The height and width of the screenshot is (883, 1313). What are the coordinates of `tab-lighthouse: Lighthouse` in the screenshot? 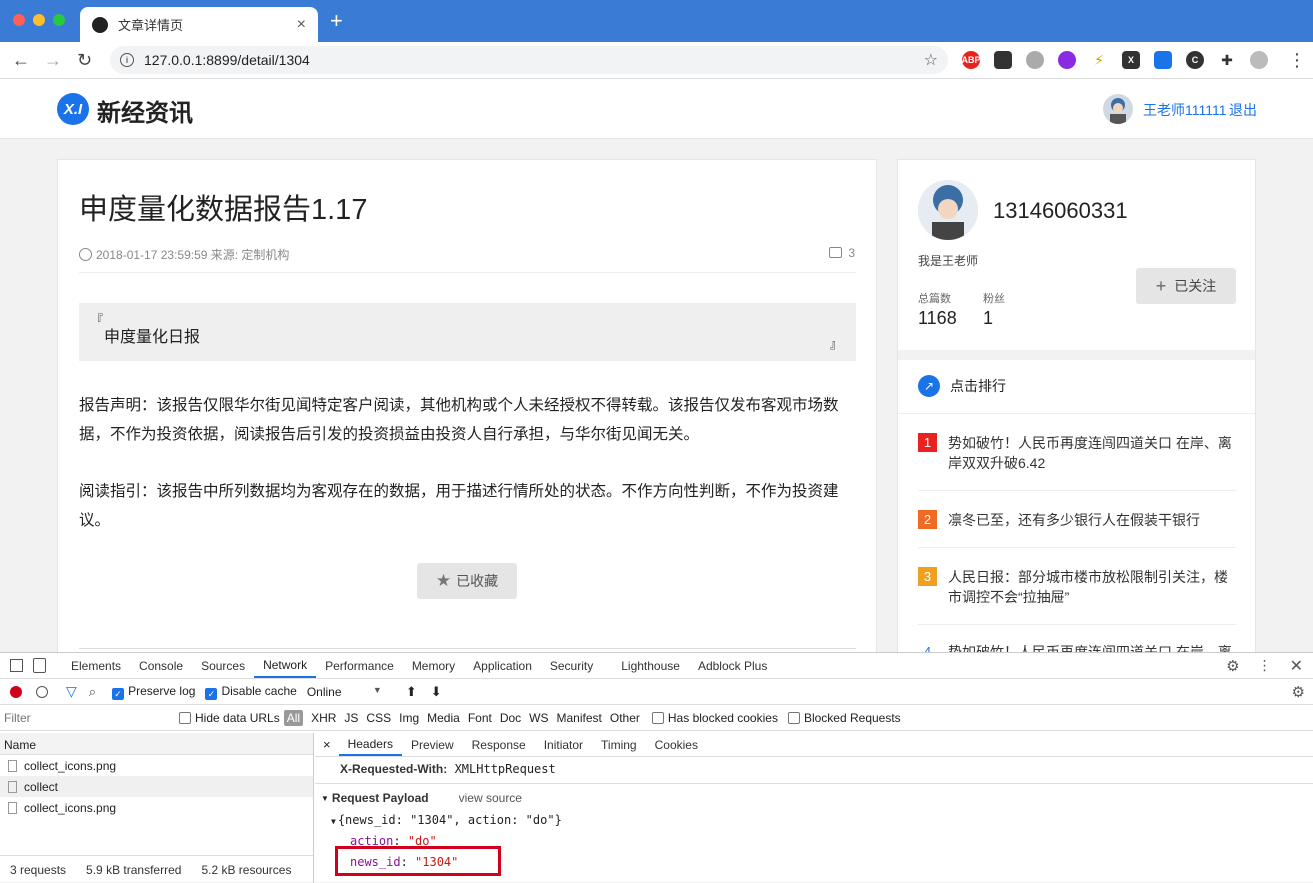 It's located at (650, 665).